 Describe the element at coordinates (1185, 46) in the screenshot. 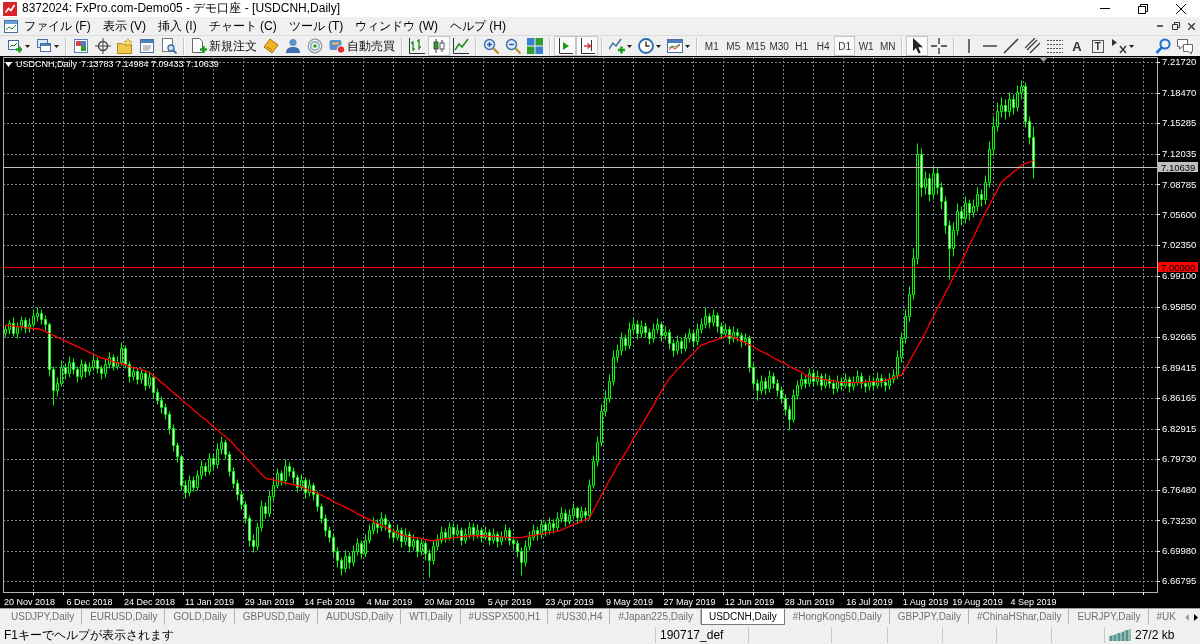

I see `chat-button` at that location.